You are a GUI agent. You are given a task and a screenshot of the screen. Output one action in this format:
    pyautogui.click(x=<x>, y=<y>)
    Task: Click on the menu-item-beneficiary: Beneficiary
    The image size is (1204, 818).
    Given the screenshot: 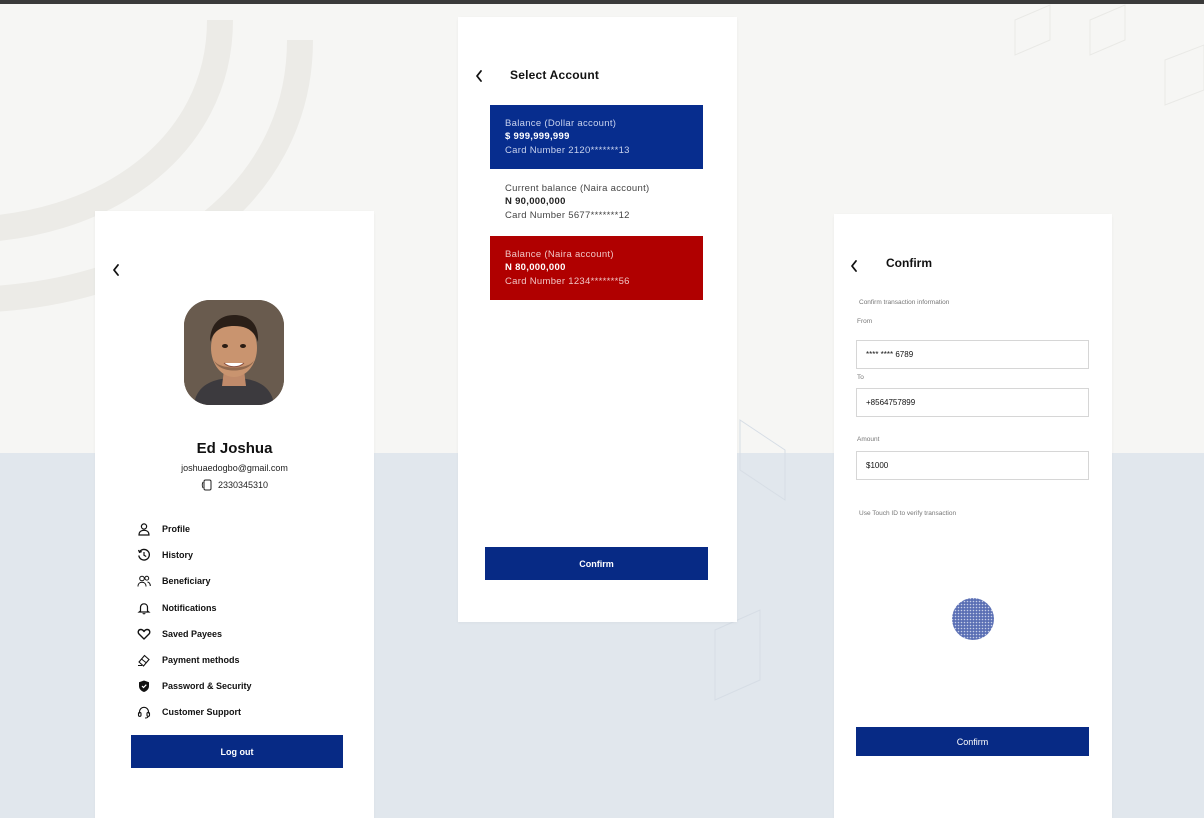 What is the action you would take?
    pyautogui.click(x=246, y=581)
    